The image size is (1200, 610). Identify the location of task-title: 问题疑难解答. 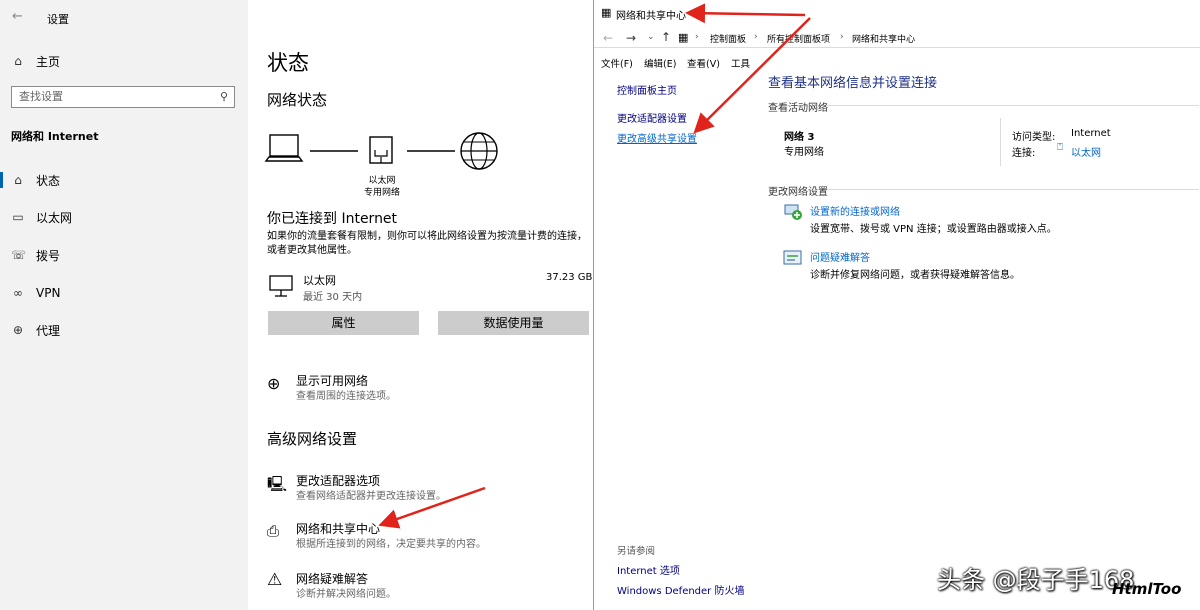
(840, 256).